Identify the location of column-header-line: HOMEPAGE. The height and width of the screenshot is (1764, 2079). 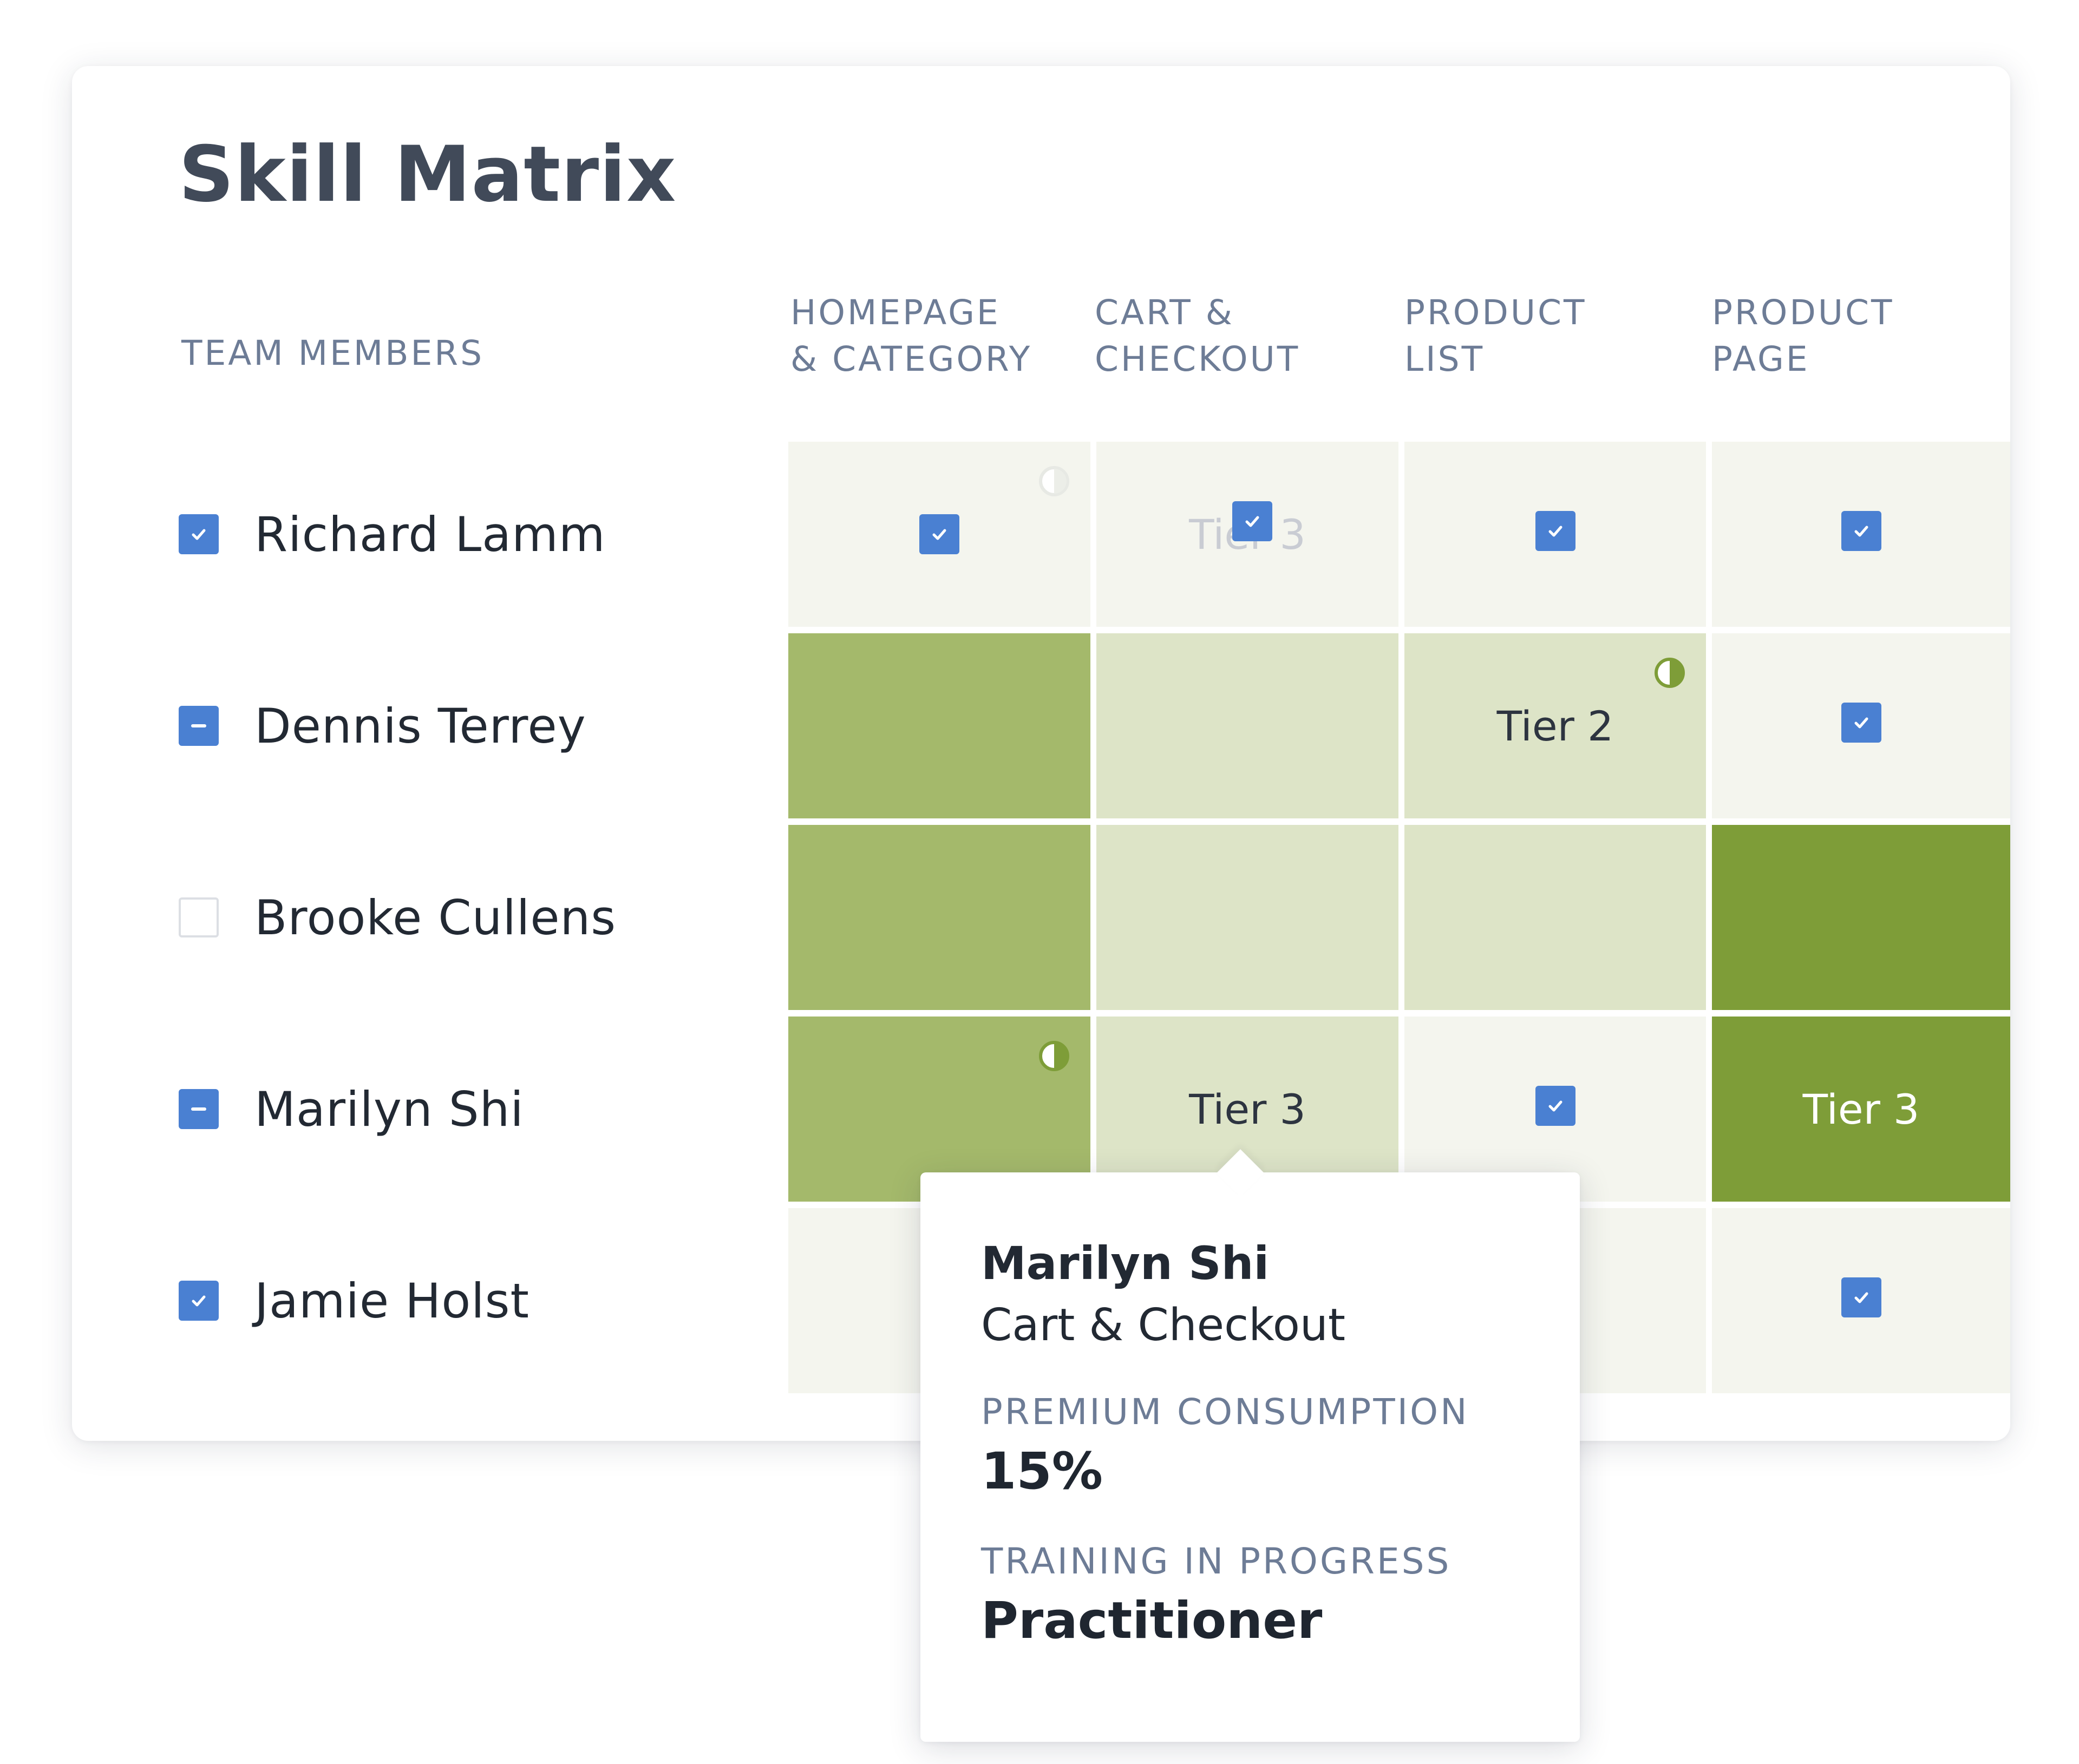
(895, 312).